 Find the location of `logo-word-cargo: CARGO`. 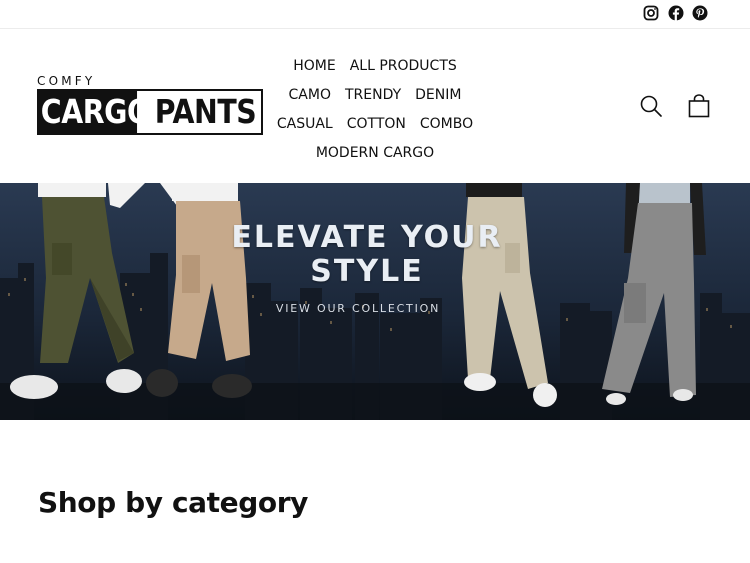

logo-word-cargo: CARGO is located at coordinates (95, 111).